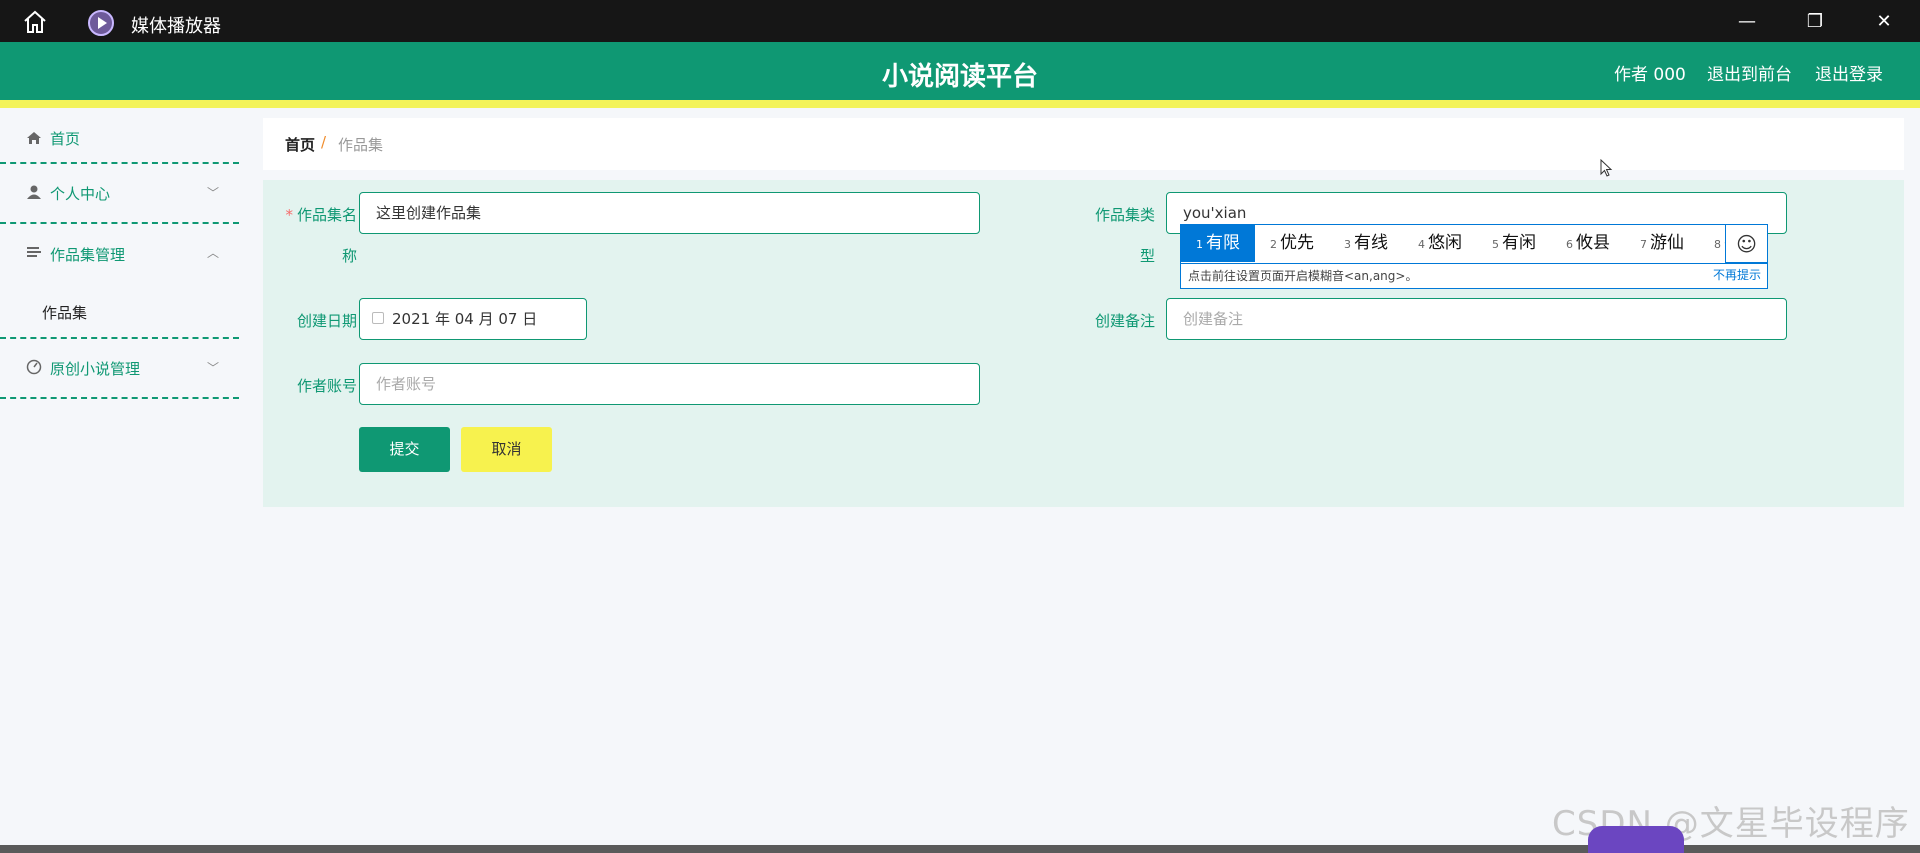  What do you see at coordinates (1124, 321) in the screenshot?
I see `remark-label: 创建备注` at bounding box center [1124, 321].